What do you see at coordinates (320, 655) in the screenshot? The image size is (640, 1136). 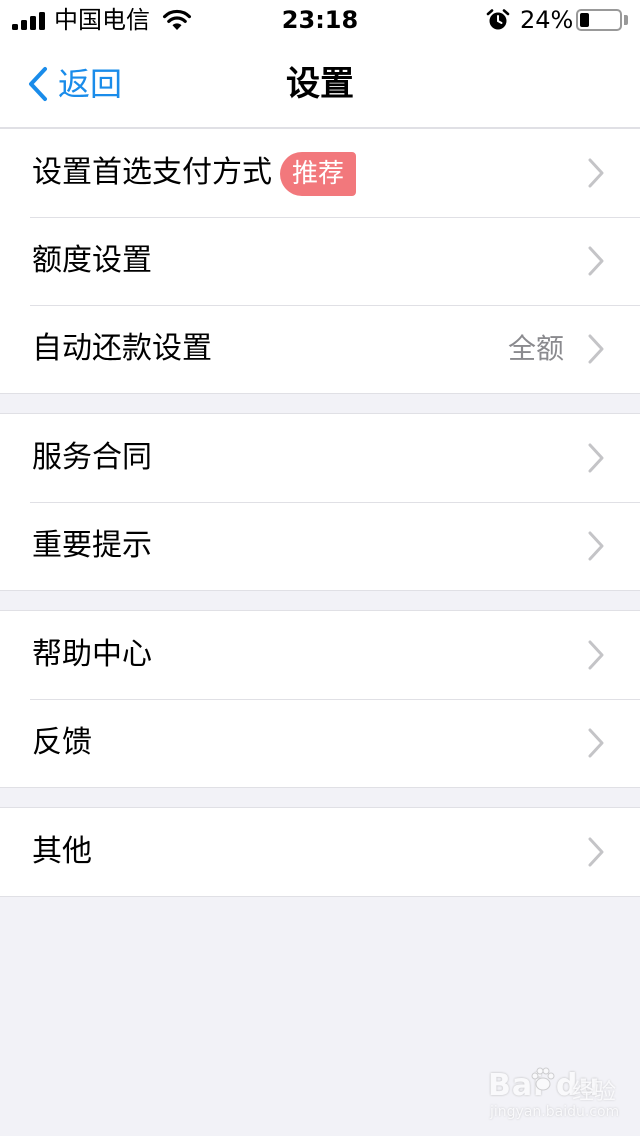 I see `row-help-center: 帮助中心` at bounding box center [320, 655].